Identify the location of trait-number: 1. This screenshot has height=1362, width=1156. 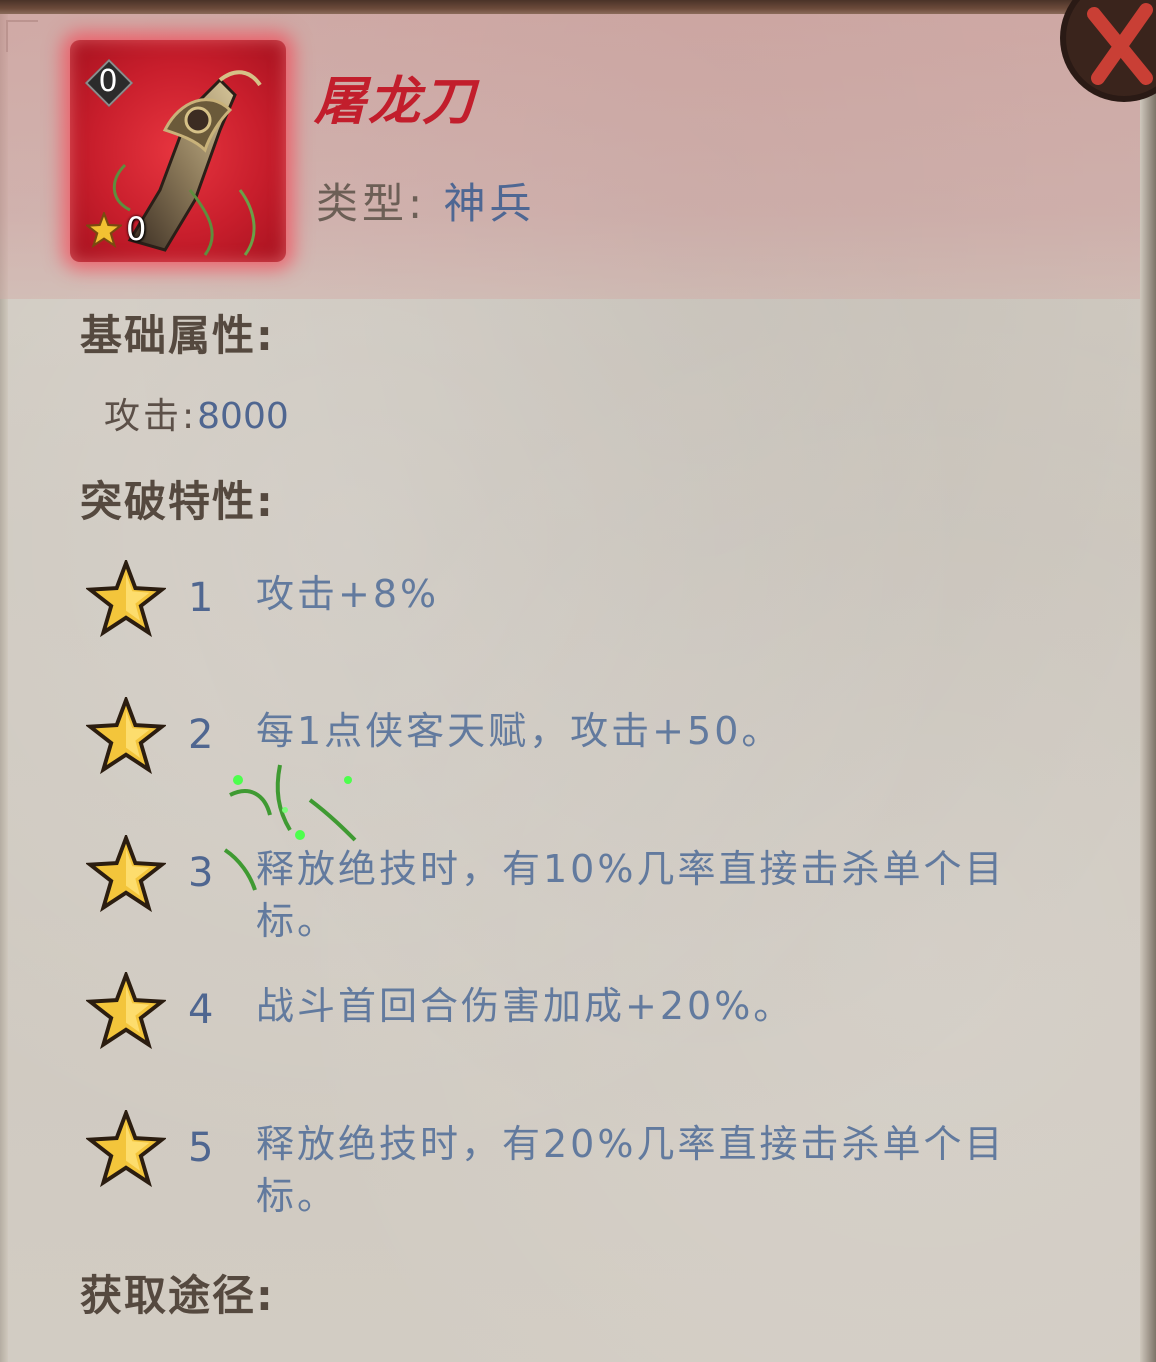
(201, 598).